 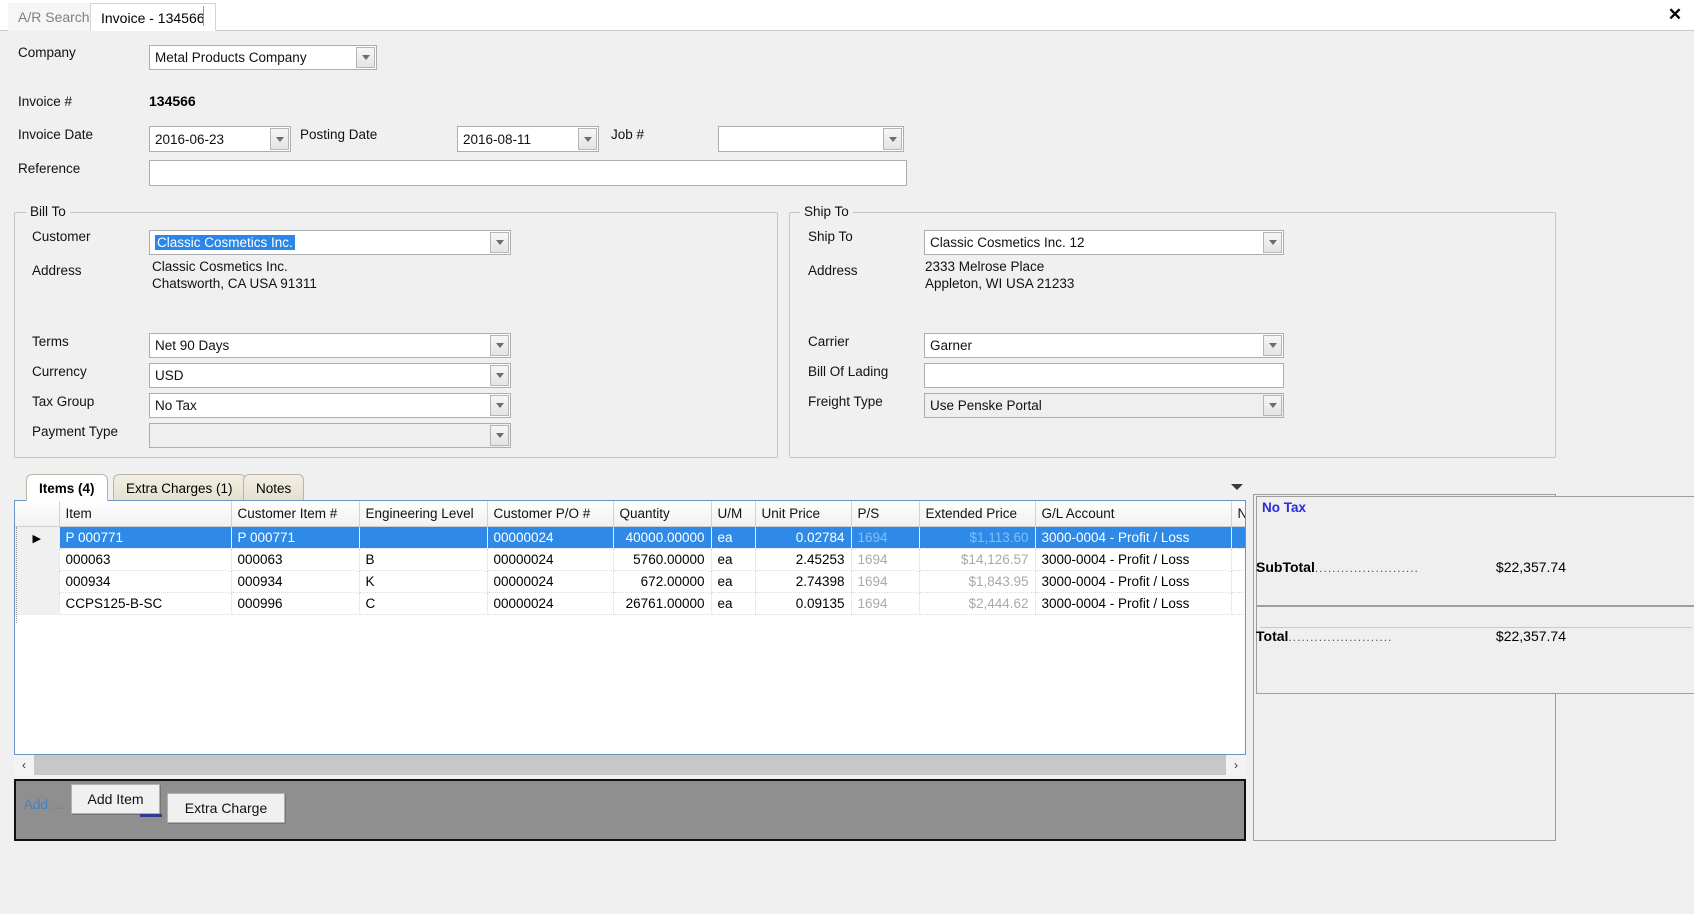 What do you see at coordinates (803, 514) in the screenshot?
I see `th-unit-price: Unit Price` at bounding box center [803, 514].